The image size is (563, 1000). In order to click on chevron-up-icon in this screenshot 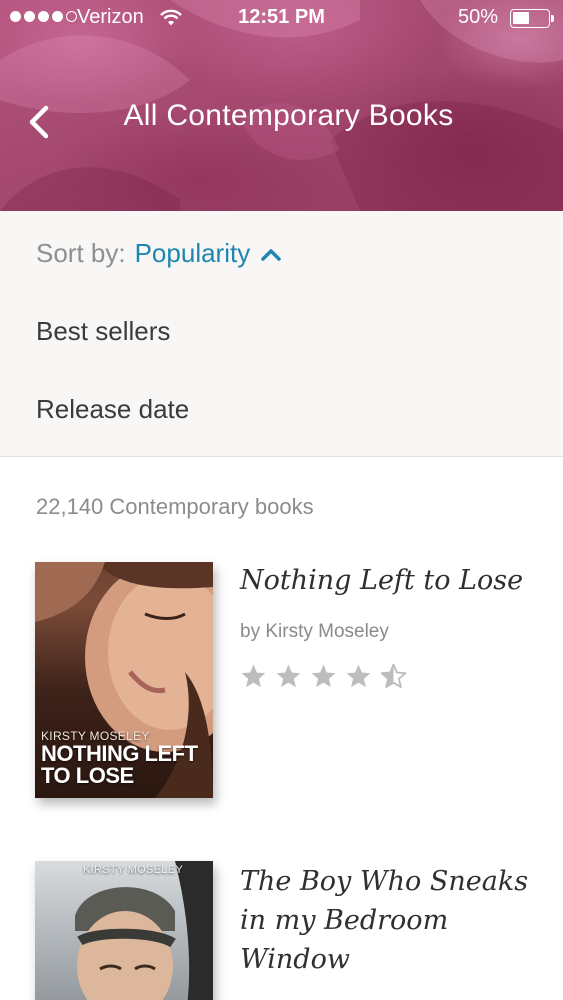, I will do `click(271, 255)`.